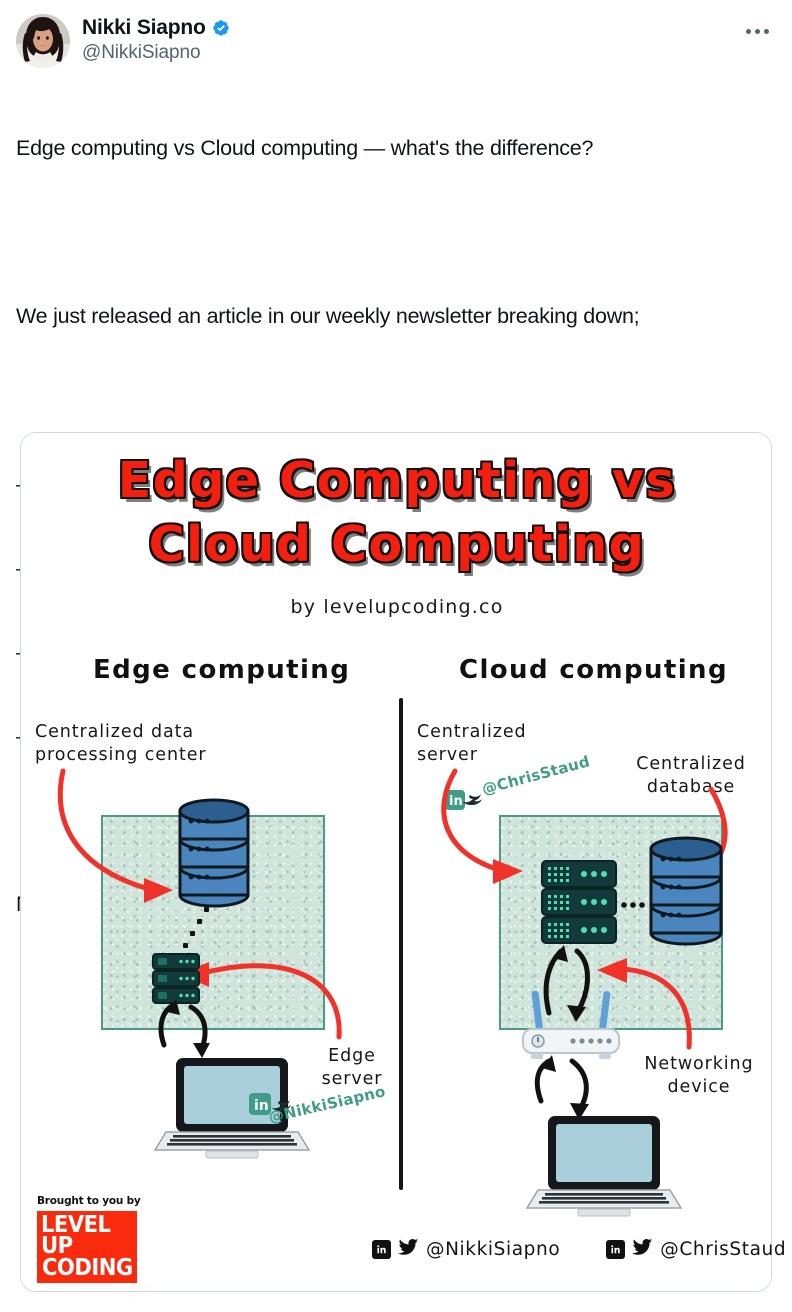 This screenshot has width=792, height=1312. Describe the element at coordinates (144, 27) in the screenshot. I see `display-name: Nikki Siapno` at that location.